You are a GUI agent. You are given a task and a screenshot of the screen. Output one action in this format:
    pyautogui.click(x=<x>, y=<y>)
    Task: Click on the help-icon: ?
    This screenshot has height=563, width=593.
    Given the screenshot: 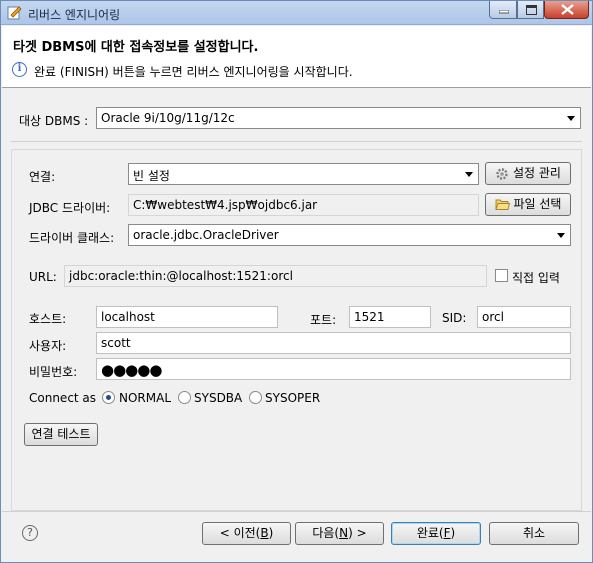 What is the action you would take?
    pyautogui.click(x=30, y=533)
    